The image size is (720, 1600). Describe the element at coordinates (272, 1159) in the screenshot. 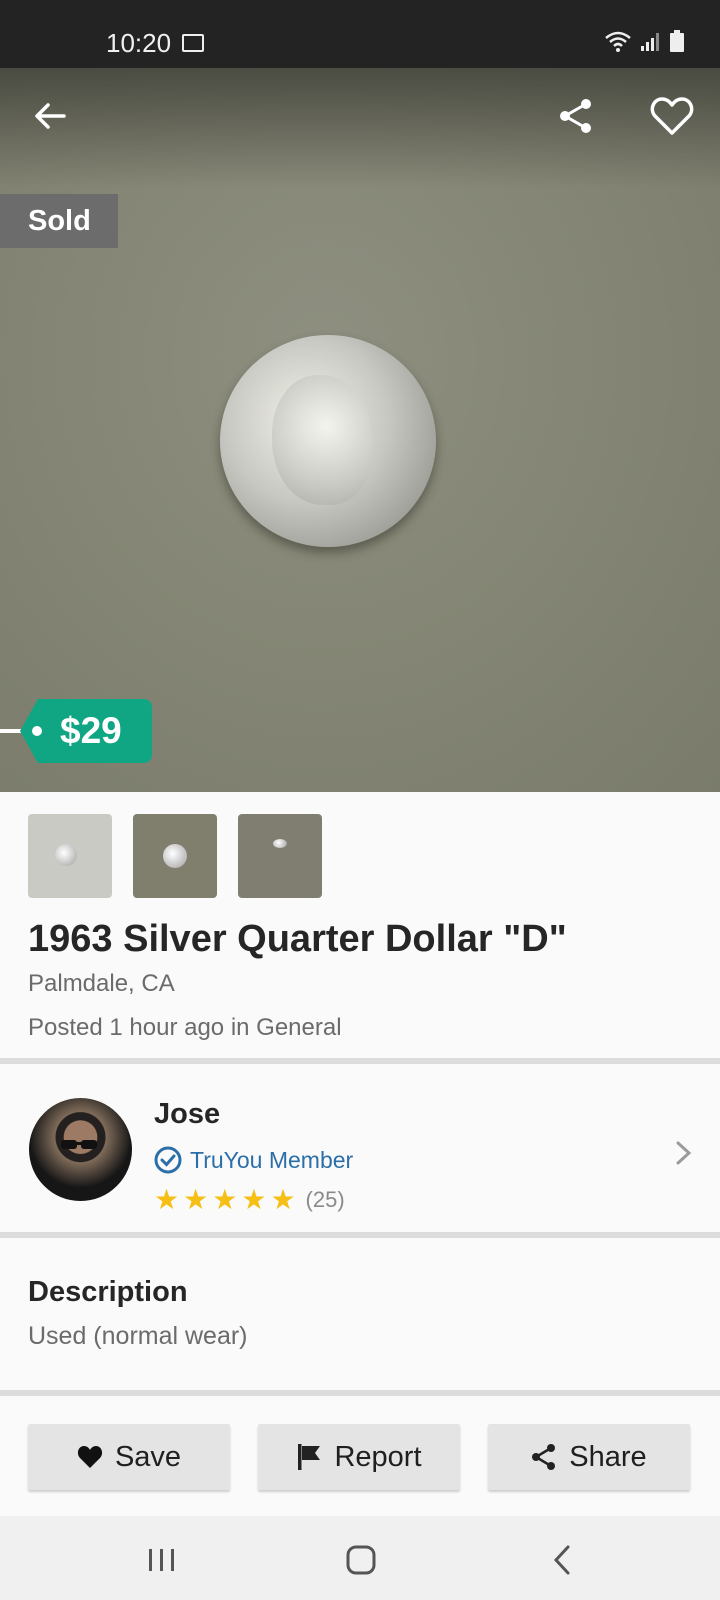

I see `truyou-label: TruYou Member` at that location.